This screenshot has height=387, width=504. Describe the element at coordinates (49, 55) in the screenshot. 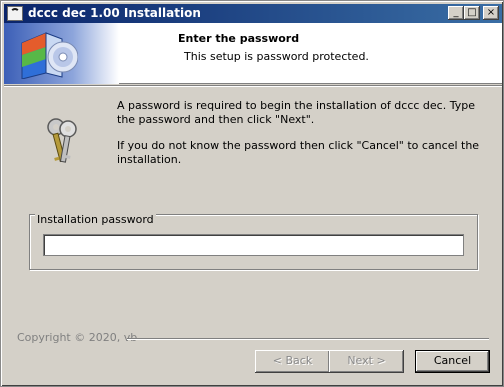

I see `cd-box-icon` at that location.